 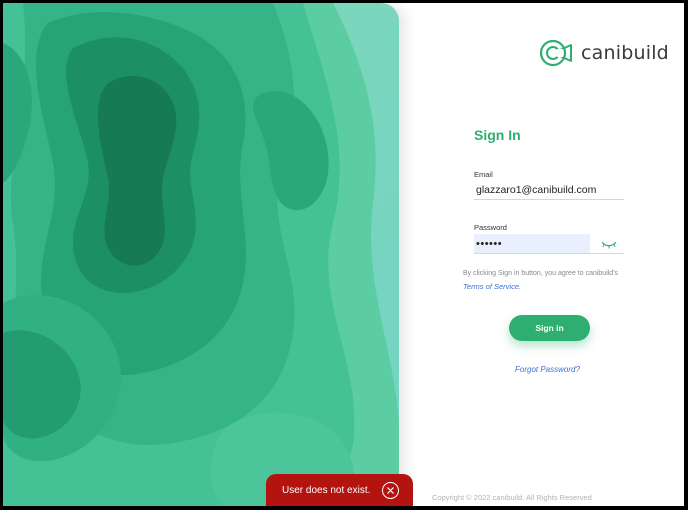 What do you see at coordinates (490, 227) in the screenshot?
I see `password-label: Password` at bounding box center [490, 227].